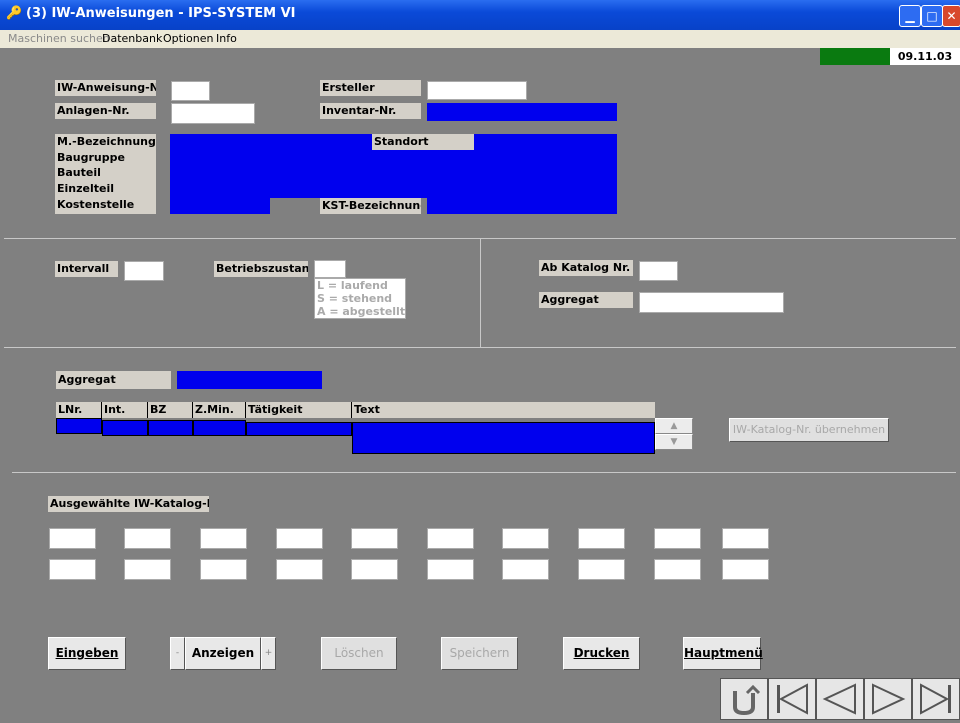 The width and height of the screenshot is (960, 723). What do you see at coordinates (249, 380) in the screenshot?
I see `aggregat-field` at bounding box center [249, 380].